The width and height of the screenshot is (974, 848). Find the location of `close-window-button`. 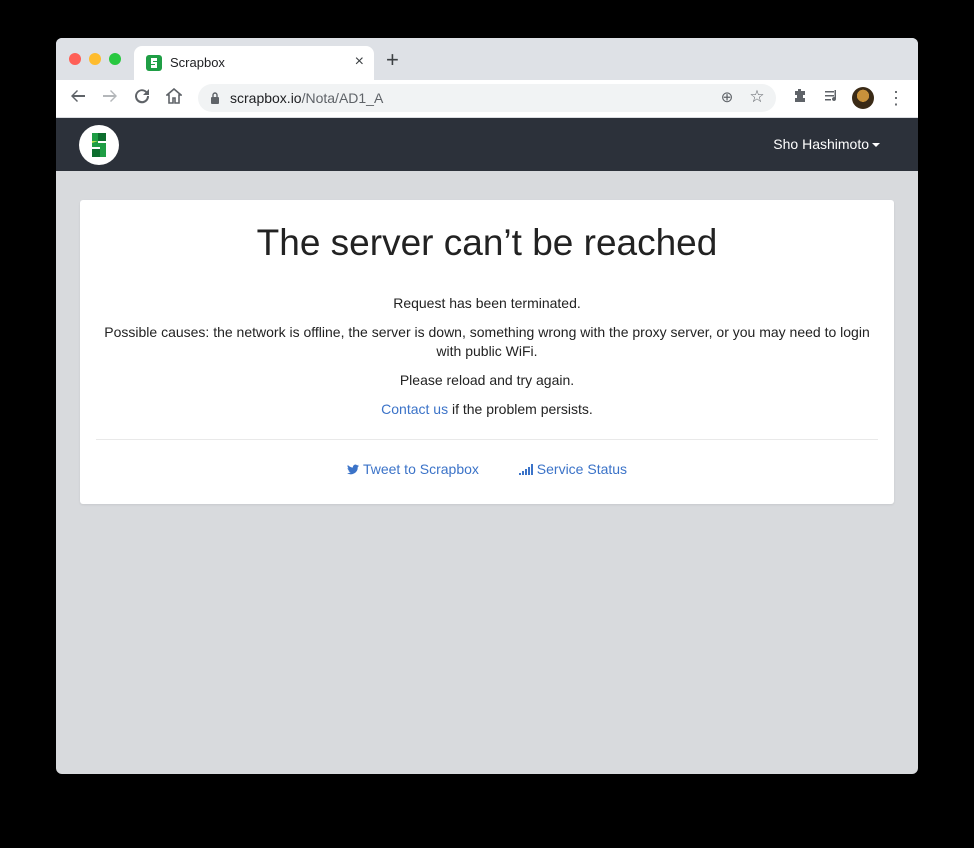

close-window-button is located at coordinates (75, 59).